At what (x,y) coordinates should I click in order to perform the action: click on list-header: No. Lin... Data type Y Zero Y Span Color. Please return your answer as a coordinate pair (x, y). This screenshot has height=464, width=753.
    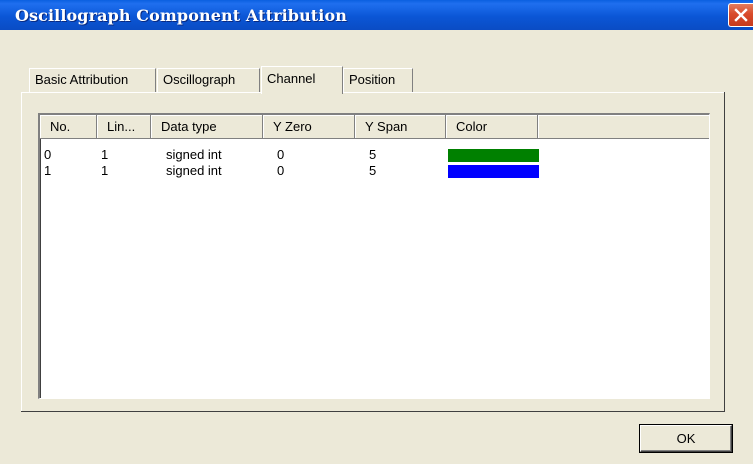
    Looking at the image, I should click on (374, 127).